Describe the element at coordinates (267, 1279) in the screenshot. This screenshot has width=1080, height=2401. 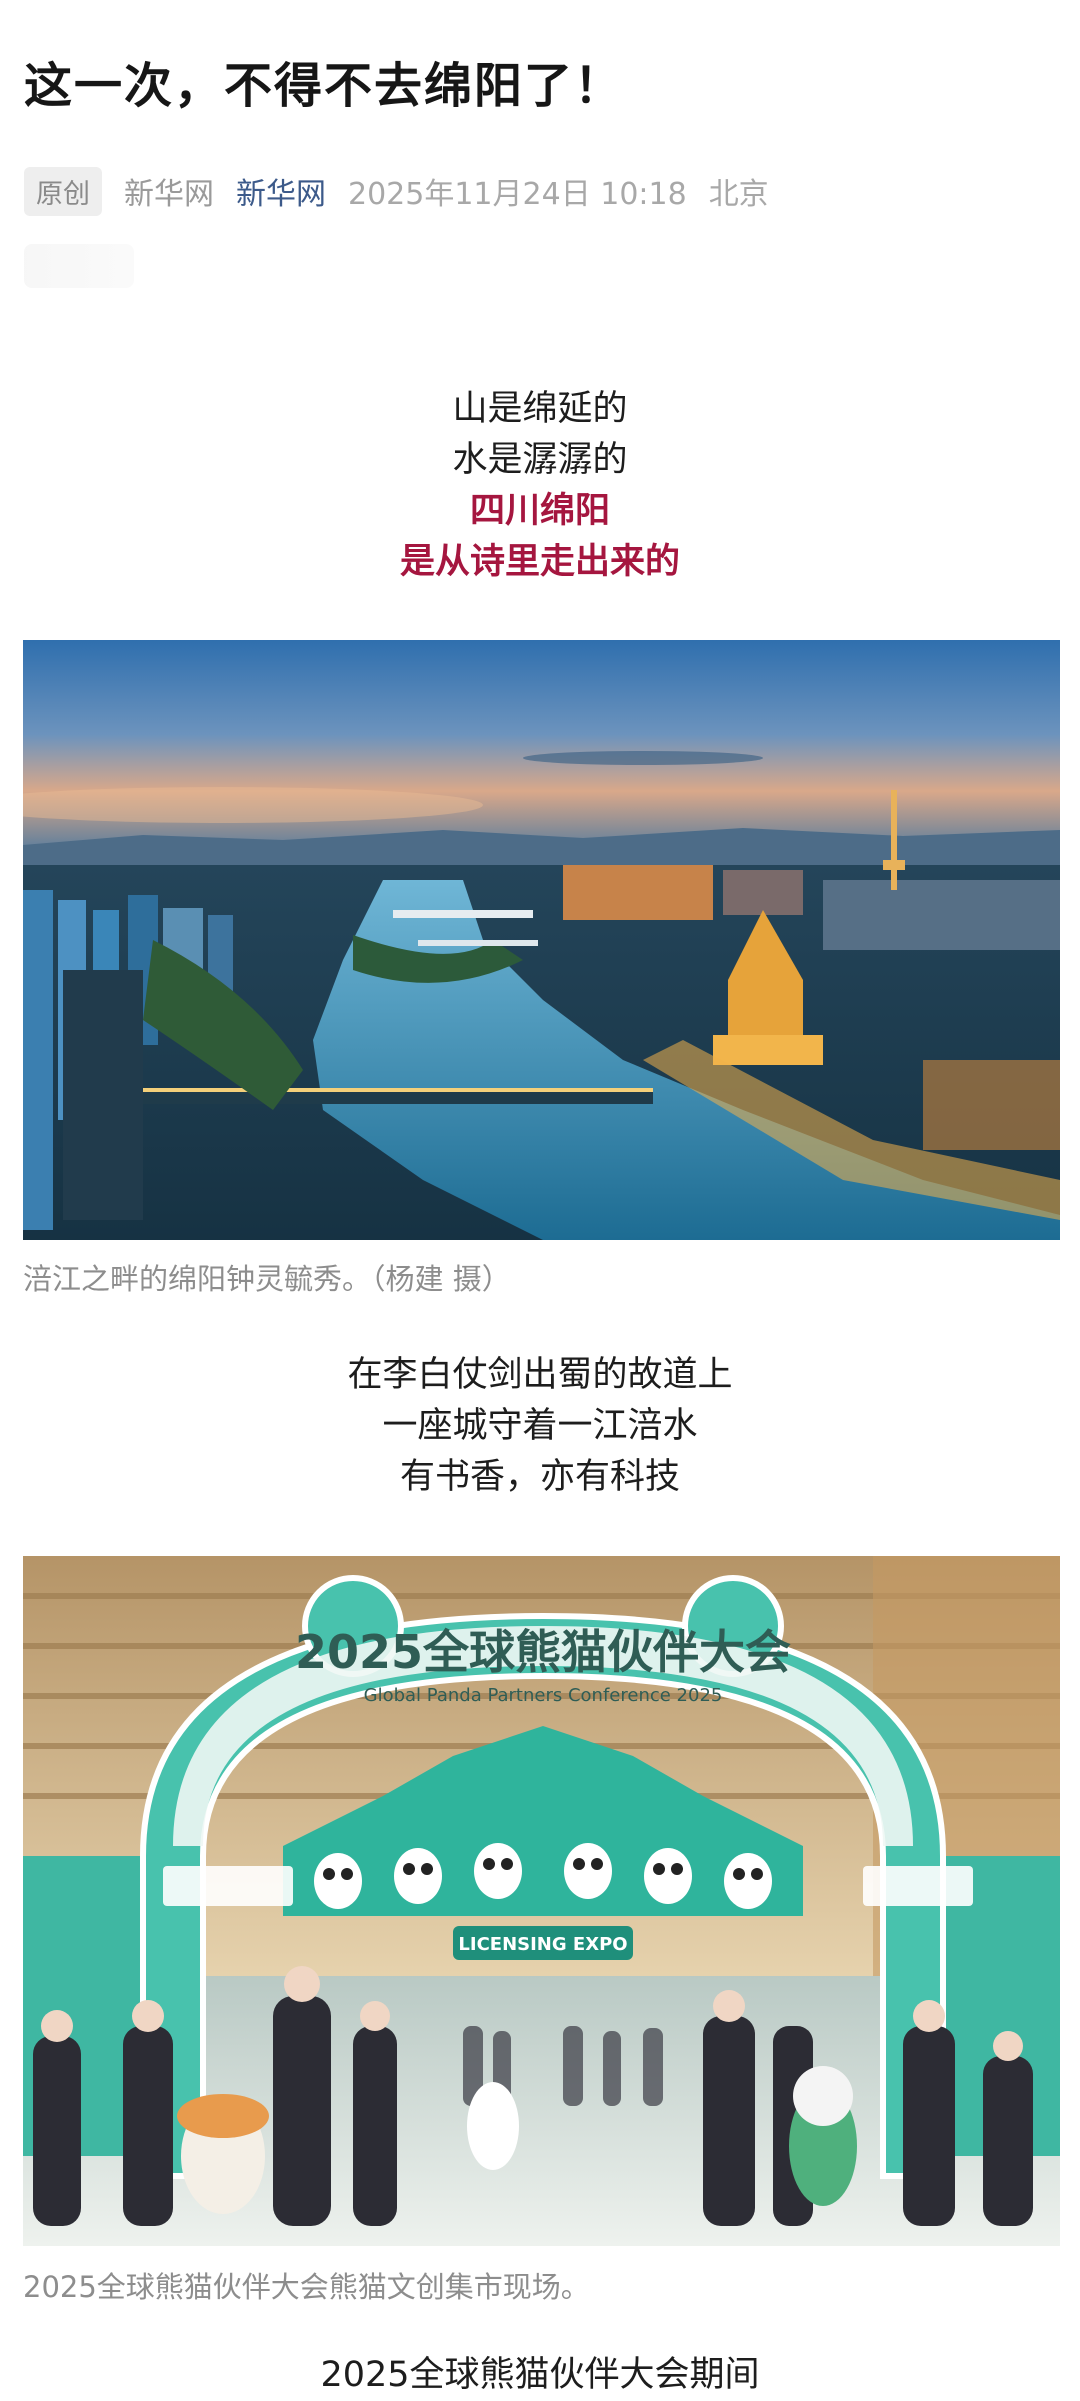
I see `photo-caption: 涪江之畔的绵阳钟灵毓秀。（杨建 摄）` at that location.